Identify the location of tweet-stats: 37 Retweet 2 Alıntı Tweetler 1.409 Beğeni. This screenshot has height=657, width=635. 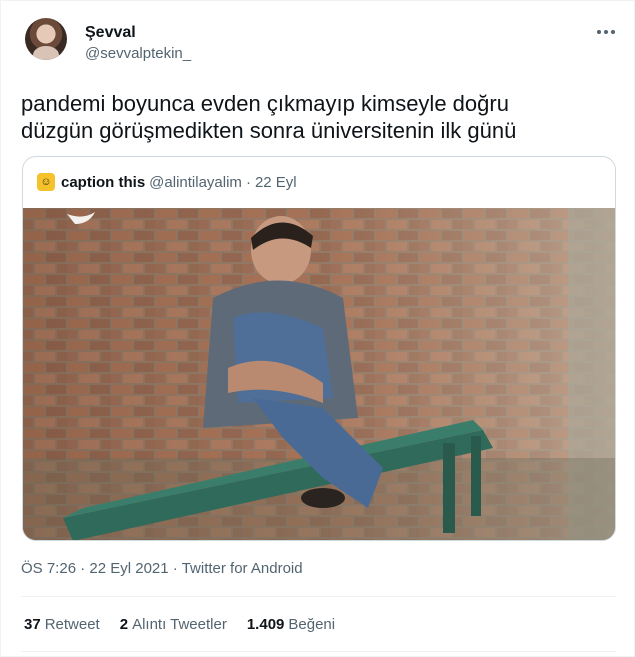
(179, 625).